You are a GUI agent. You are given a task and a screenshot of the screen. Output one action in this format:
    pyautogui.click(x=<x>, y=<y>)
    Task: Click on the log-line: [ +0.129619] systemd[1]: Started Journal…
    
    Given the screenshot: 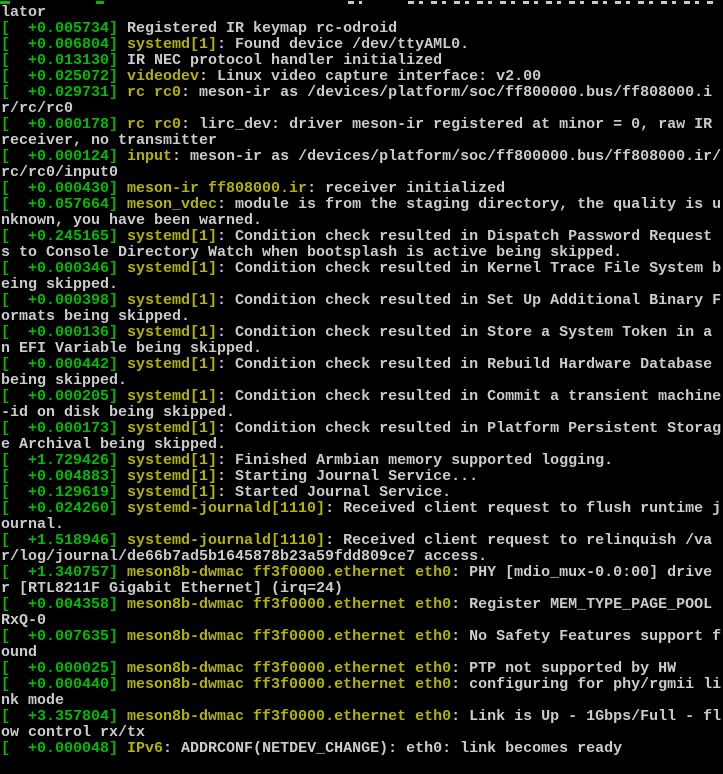 What is the action you would take?
    pyautogui.click(x=362, y=493)
    